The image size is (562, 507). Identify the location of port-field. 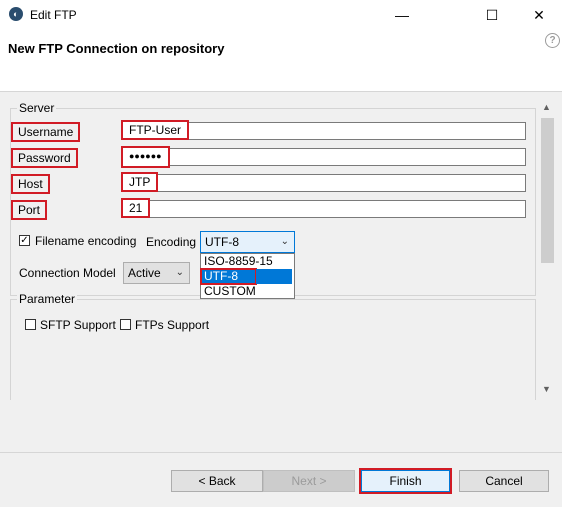
(324, 209).